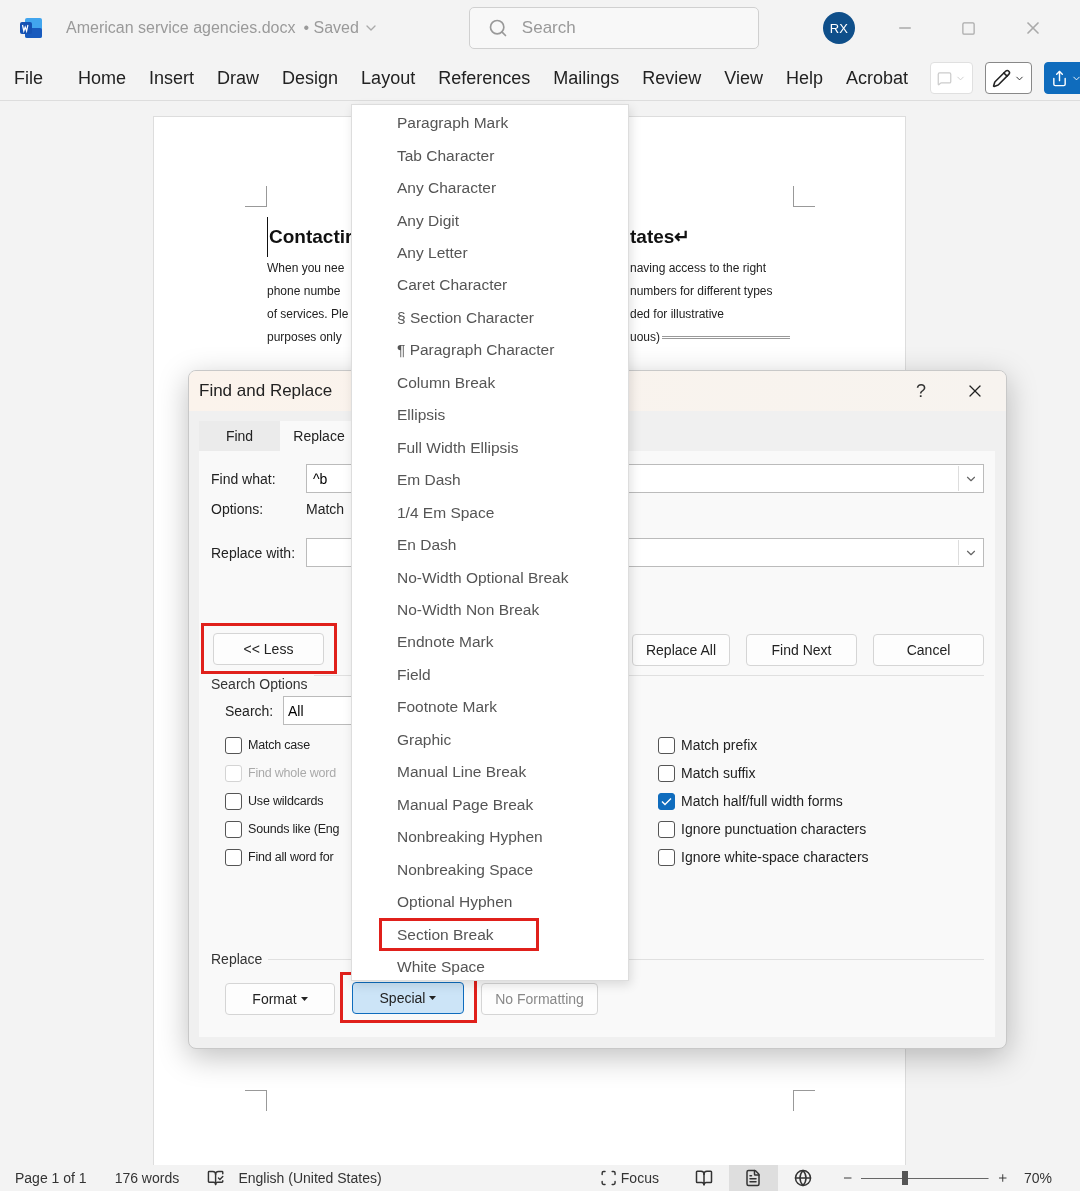 The width and height of the screenshot is (1080, 1191). What do you see at coordinates (490, 545) in the screenshot?
I see `menu-item: En Dash` at bounding box center [490, 545].